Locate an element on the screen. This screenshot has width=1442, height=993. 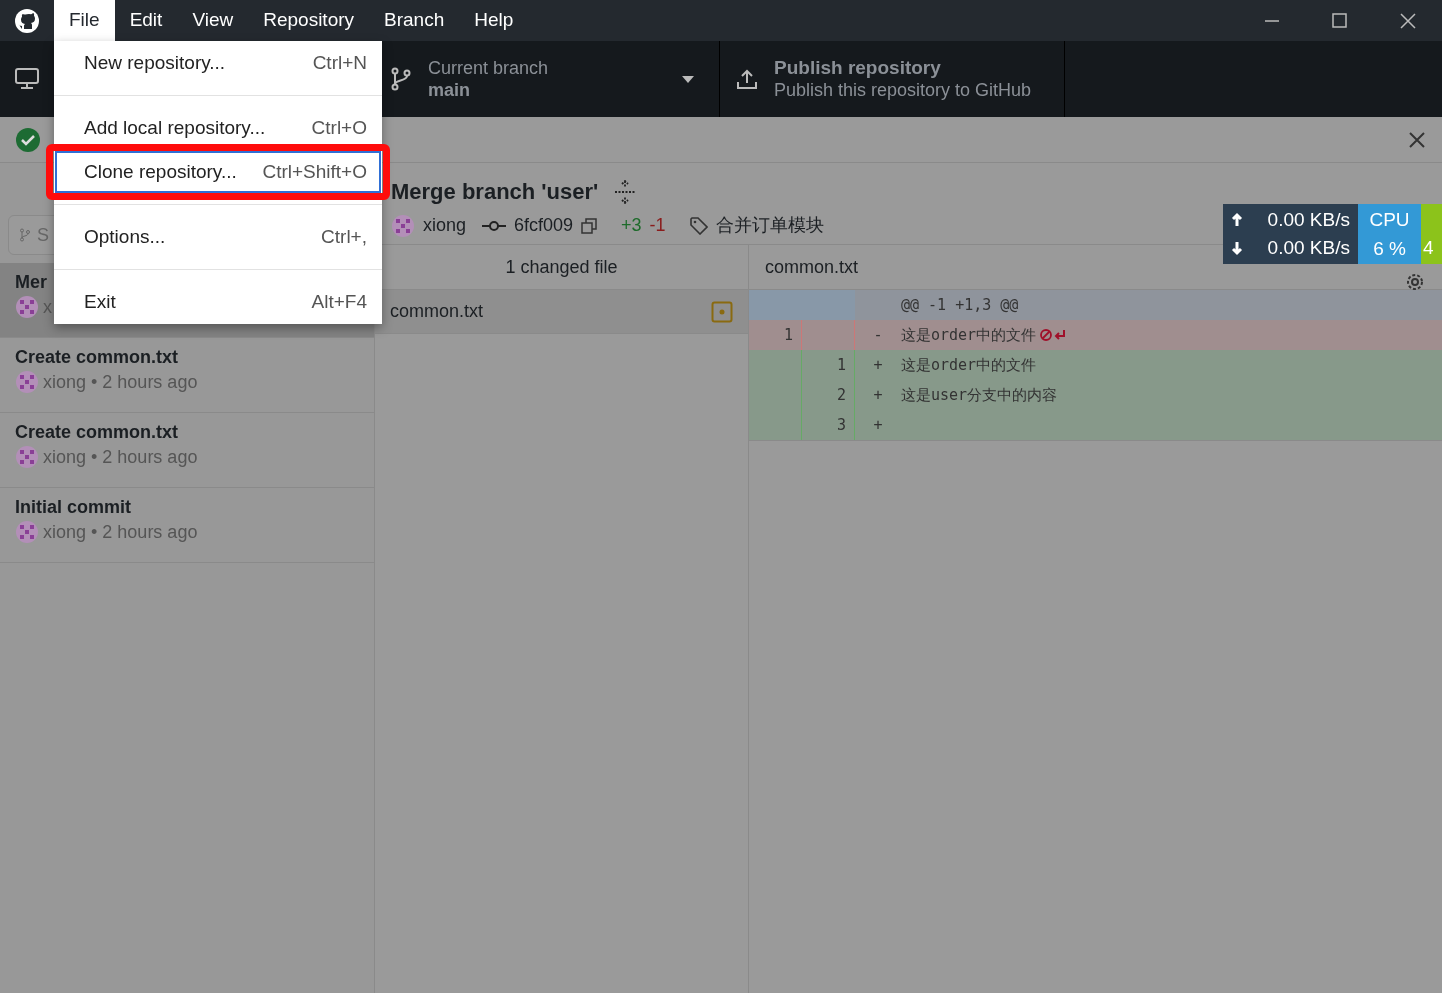
menu-item: Repository is located at coordinates (309, 20).